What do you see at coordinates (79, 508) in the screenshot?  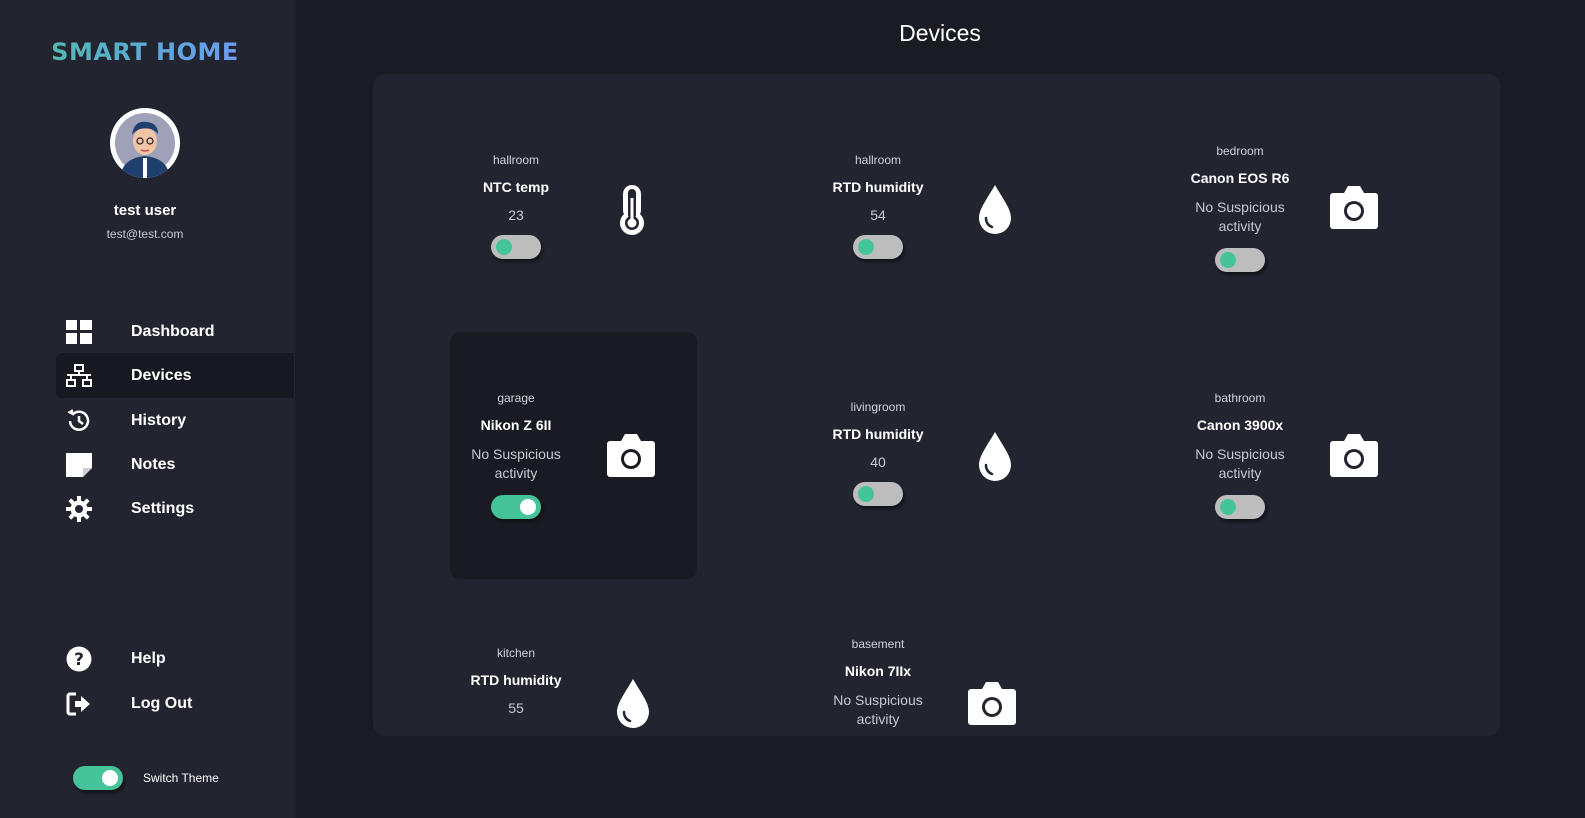 I see `gear-icon` at bounding box center [79, 508].